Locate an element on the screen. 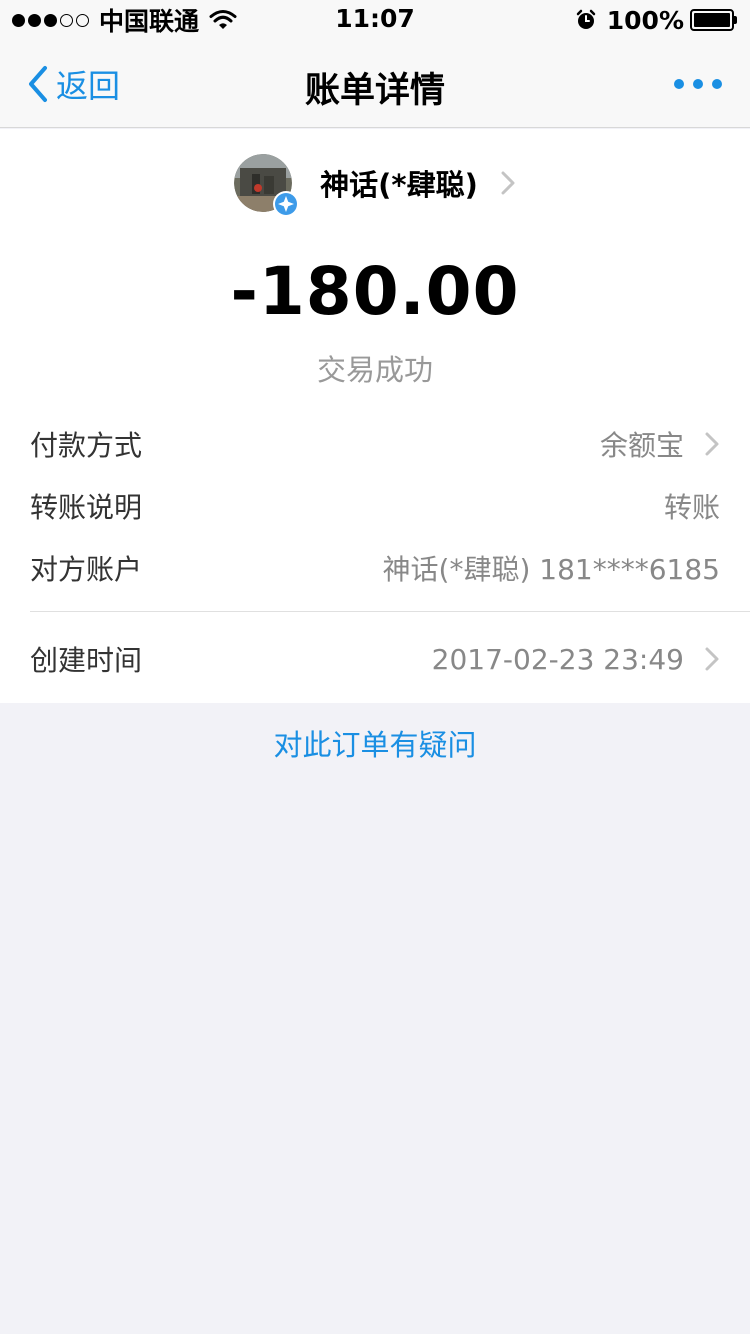 The image size is (750, 1334). created-time-row: 创建时间 2017-02-23 23:49 is located at coordinates (375, 659).